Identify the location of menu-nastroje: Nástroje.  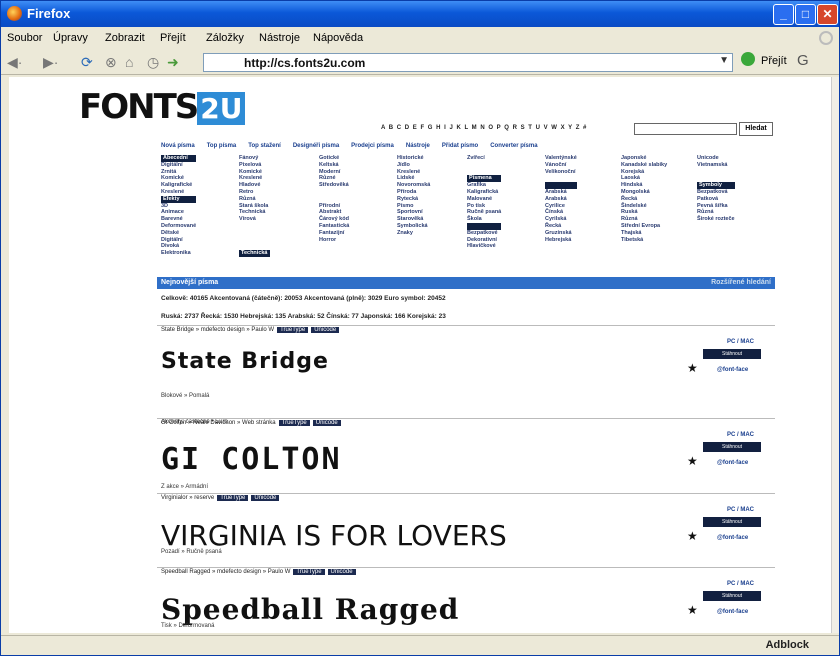
(279, 38).